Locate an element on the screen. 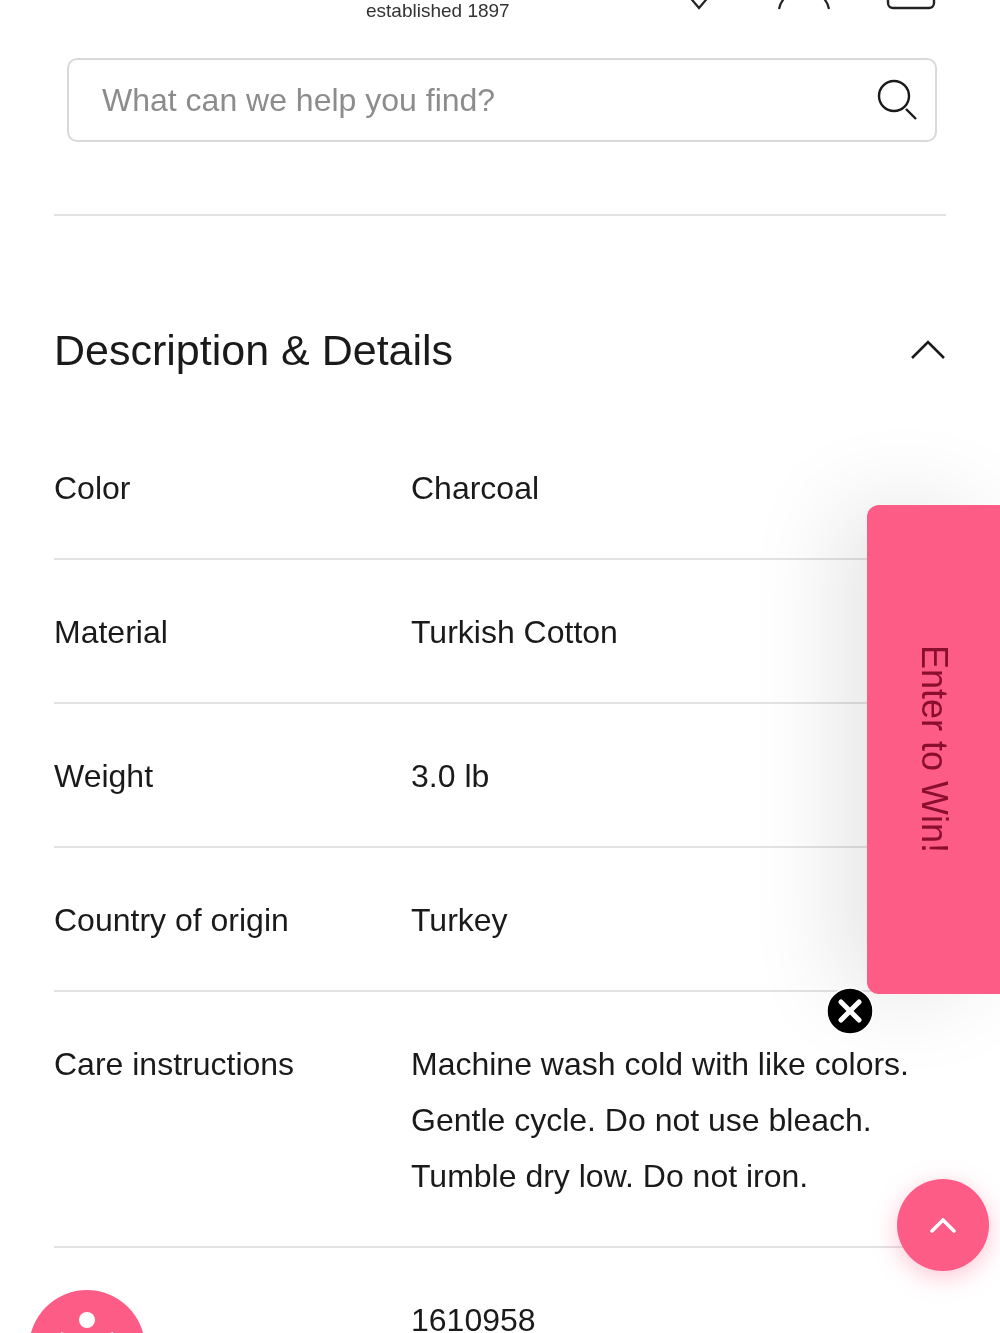  close-icon is located at coordinates (850, 1011).